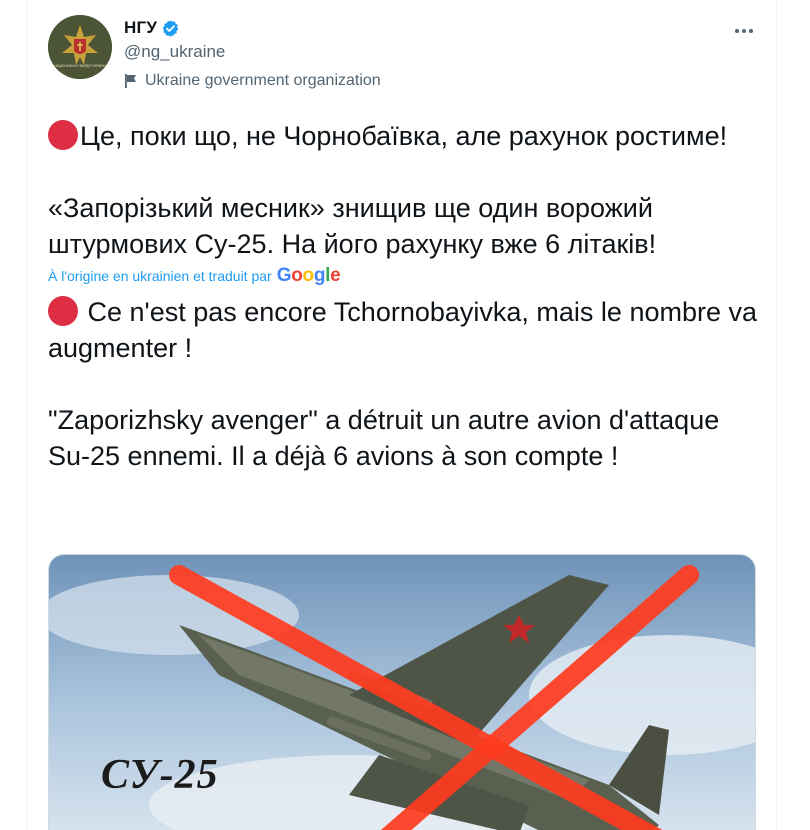  Describe the element at coordinates (160, 775) in the screenshot. I see `media-caption: СУ-25` at that location.